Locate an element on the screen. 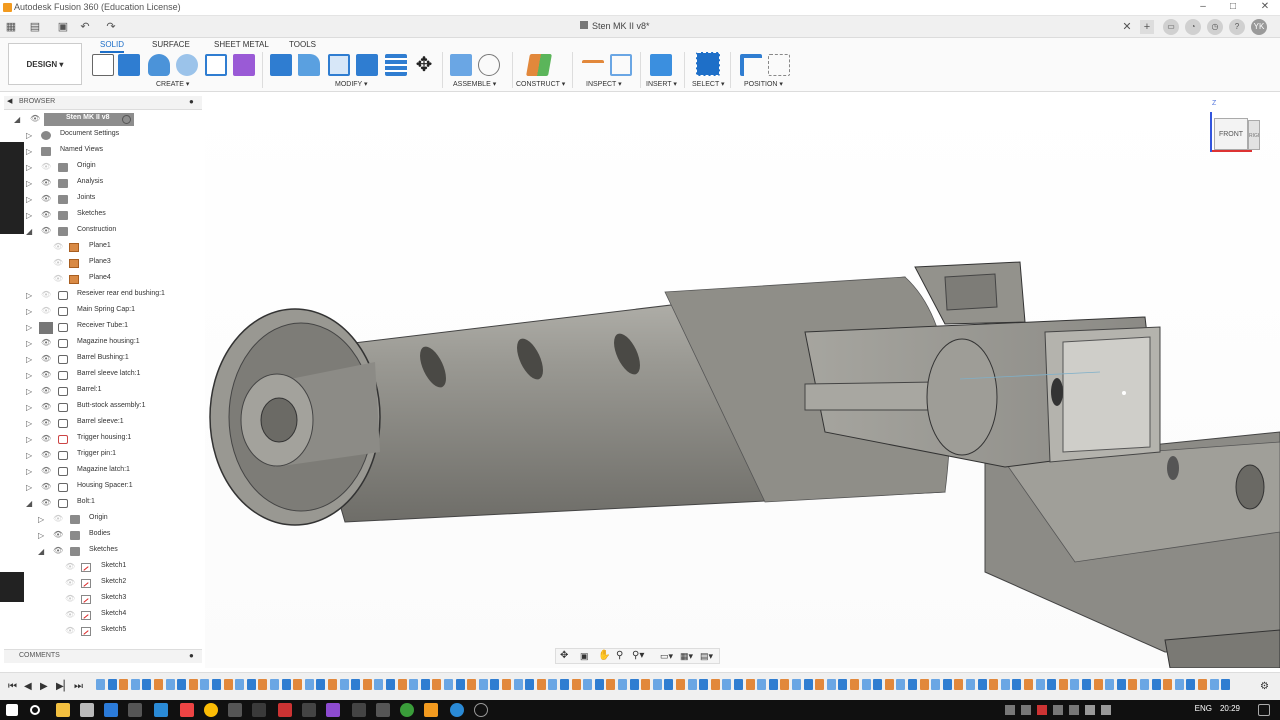  create-menu: CREATE ▾ is located at coordinates (172, 84).